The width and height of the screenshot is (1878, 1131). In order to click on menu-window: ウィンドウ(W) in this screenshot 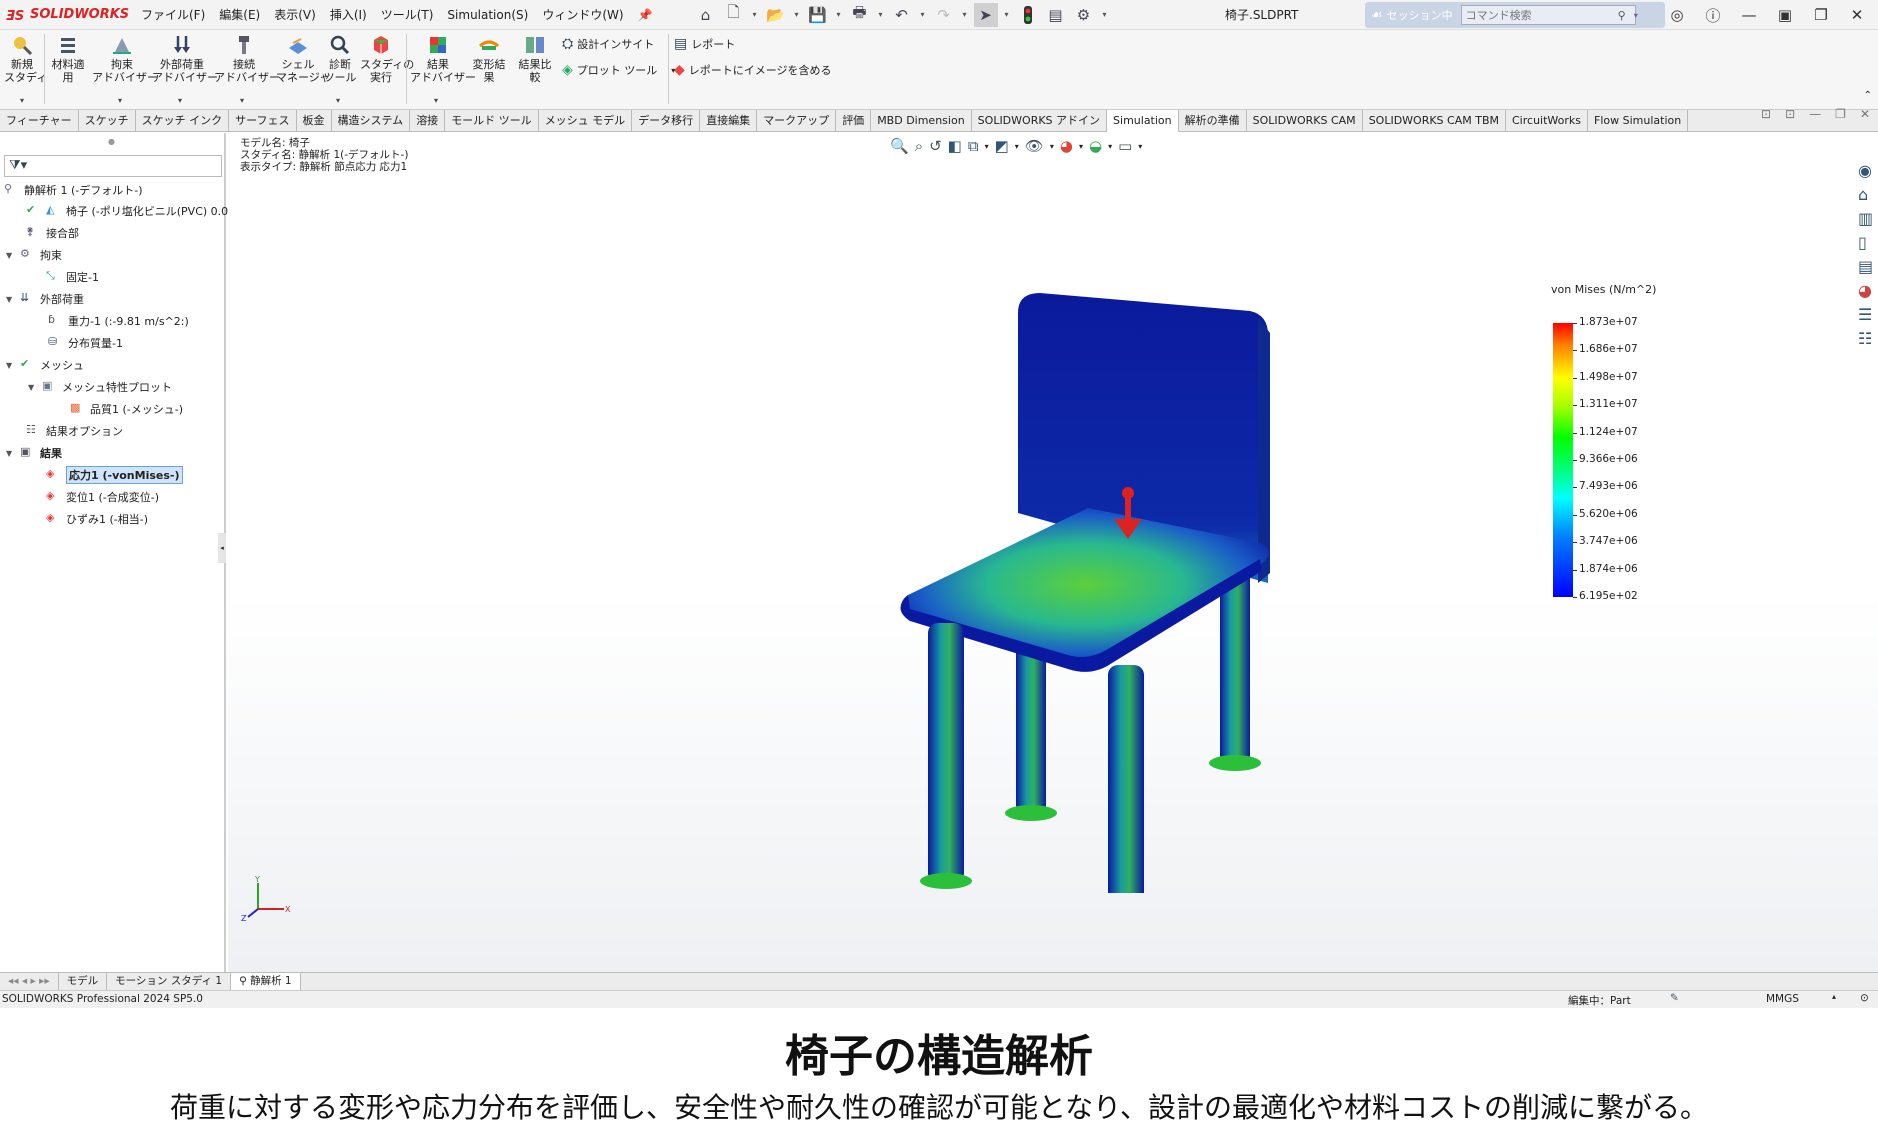, I will do `click(582, 15)`.